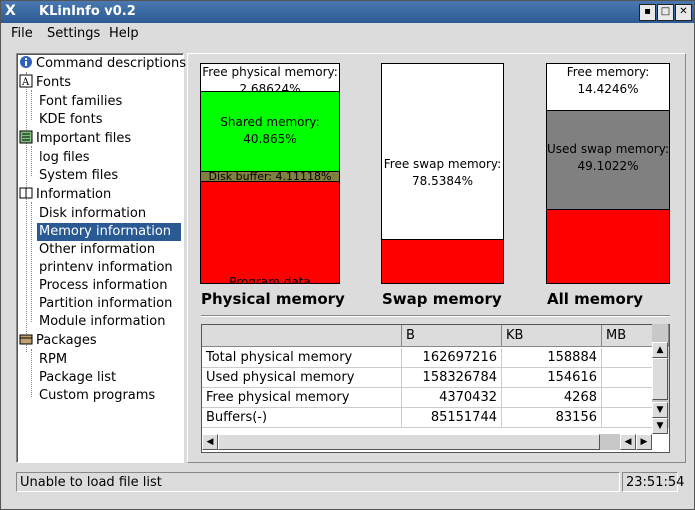 This screenshot has width=695, height=510. What do you see at coordinates (683, 12) in the screenshot?
I see `close-button: ✕` at bounding box center [683, 12].